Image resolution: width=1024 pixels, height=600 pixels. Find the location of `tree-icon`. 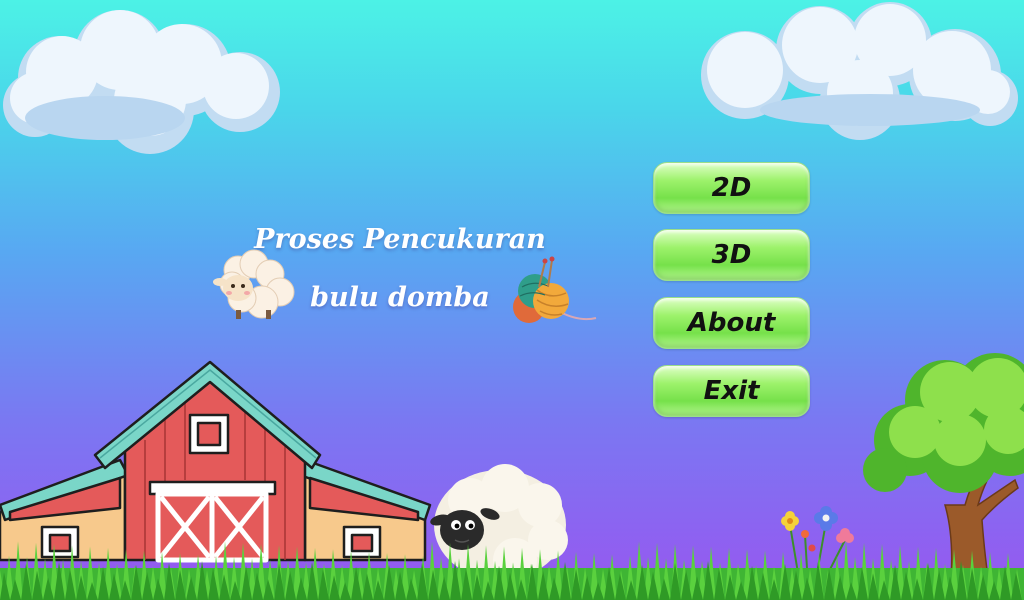

tree-icon is located at coordinates (943, 472).